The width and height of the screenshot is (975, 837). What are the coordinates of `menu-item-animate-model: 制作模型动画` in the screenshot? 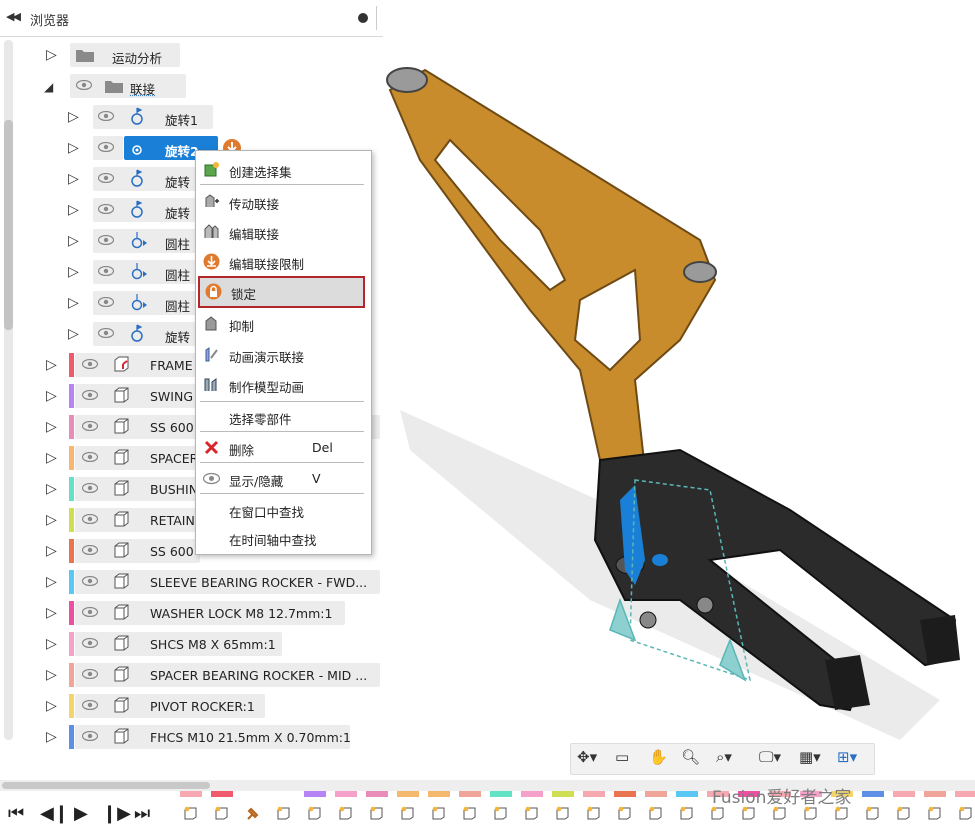 It's located at (283, 384).